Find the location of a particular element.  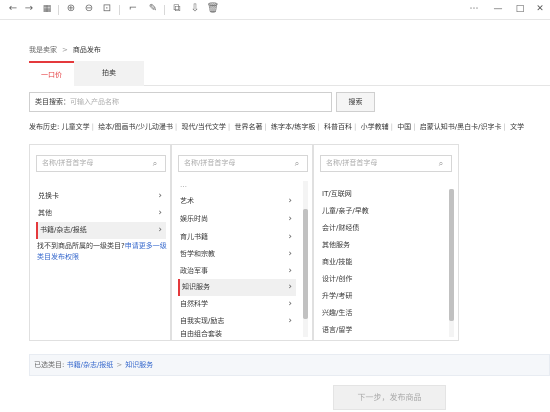

delete-icon: 🗑 is located at coordinates (213, 9).